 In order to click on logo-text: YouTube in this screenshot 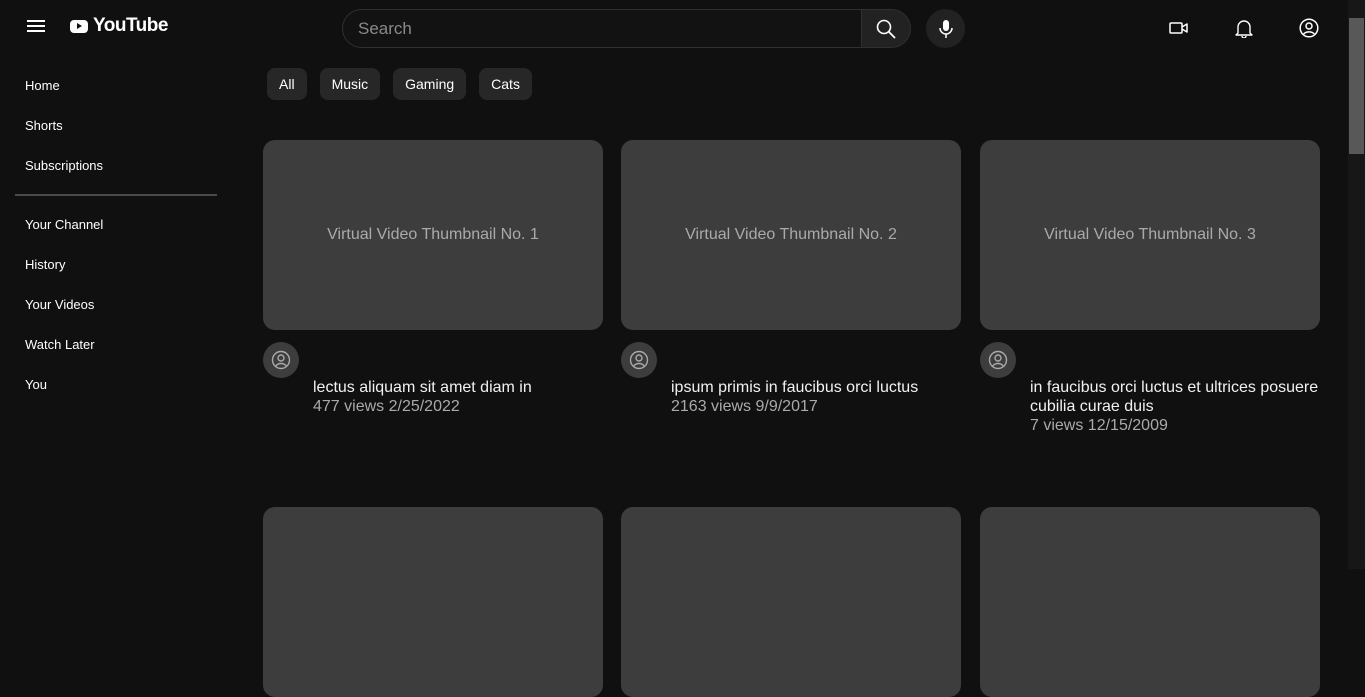, I will do `click(130, 25)`.